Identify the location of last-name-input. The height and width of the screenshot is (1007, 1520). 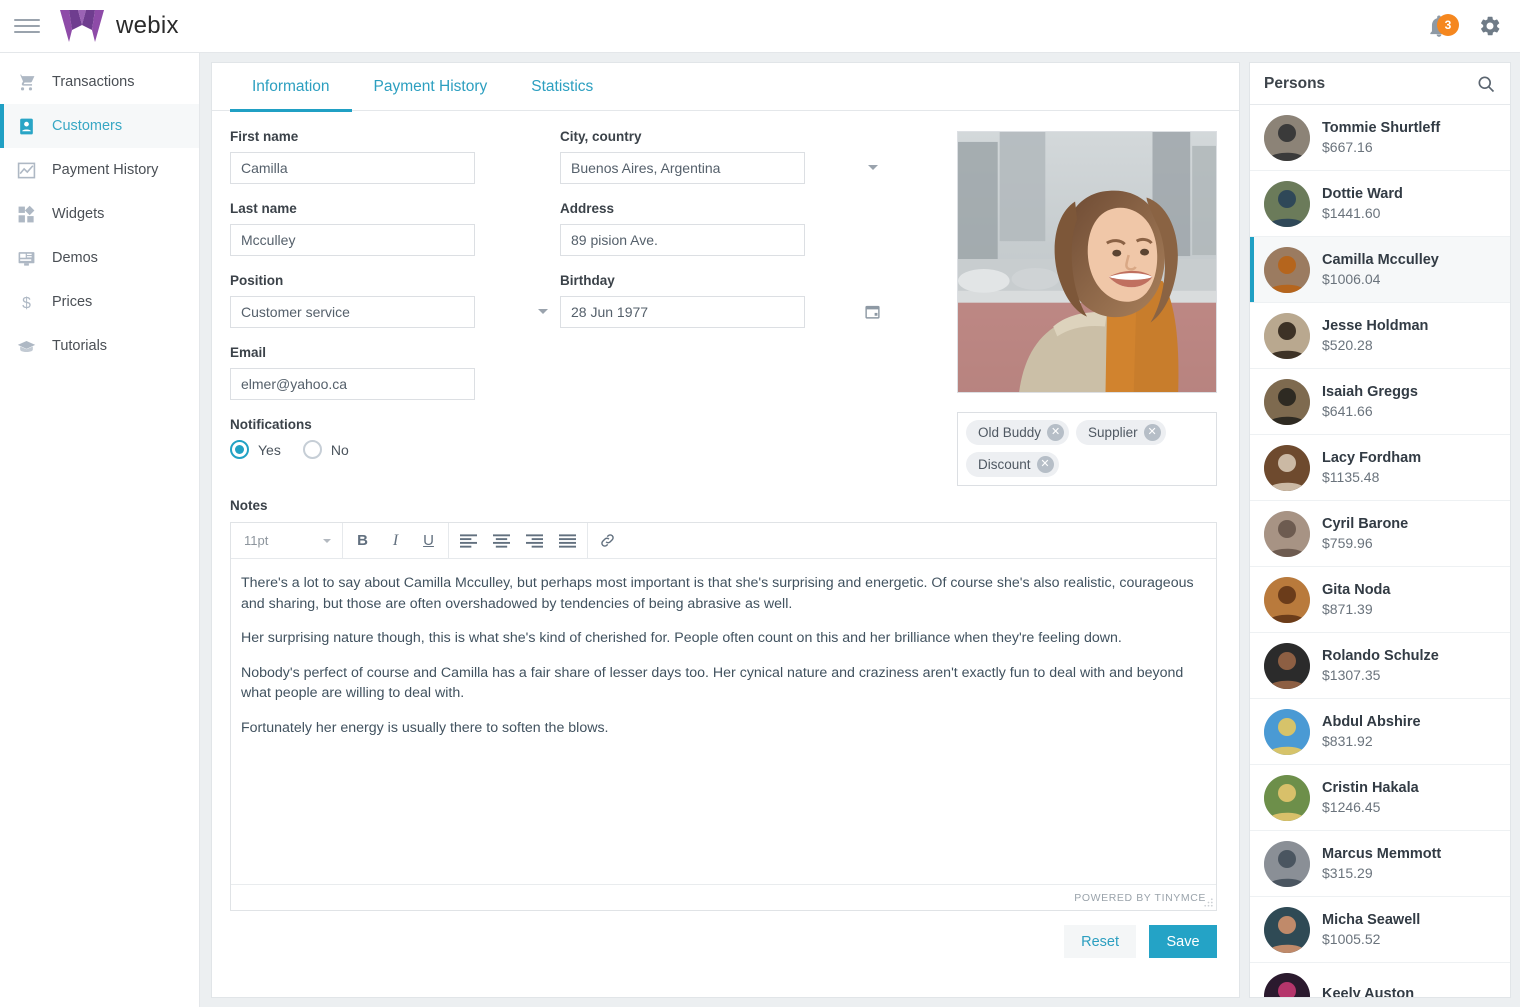
(352, 240).